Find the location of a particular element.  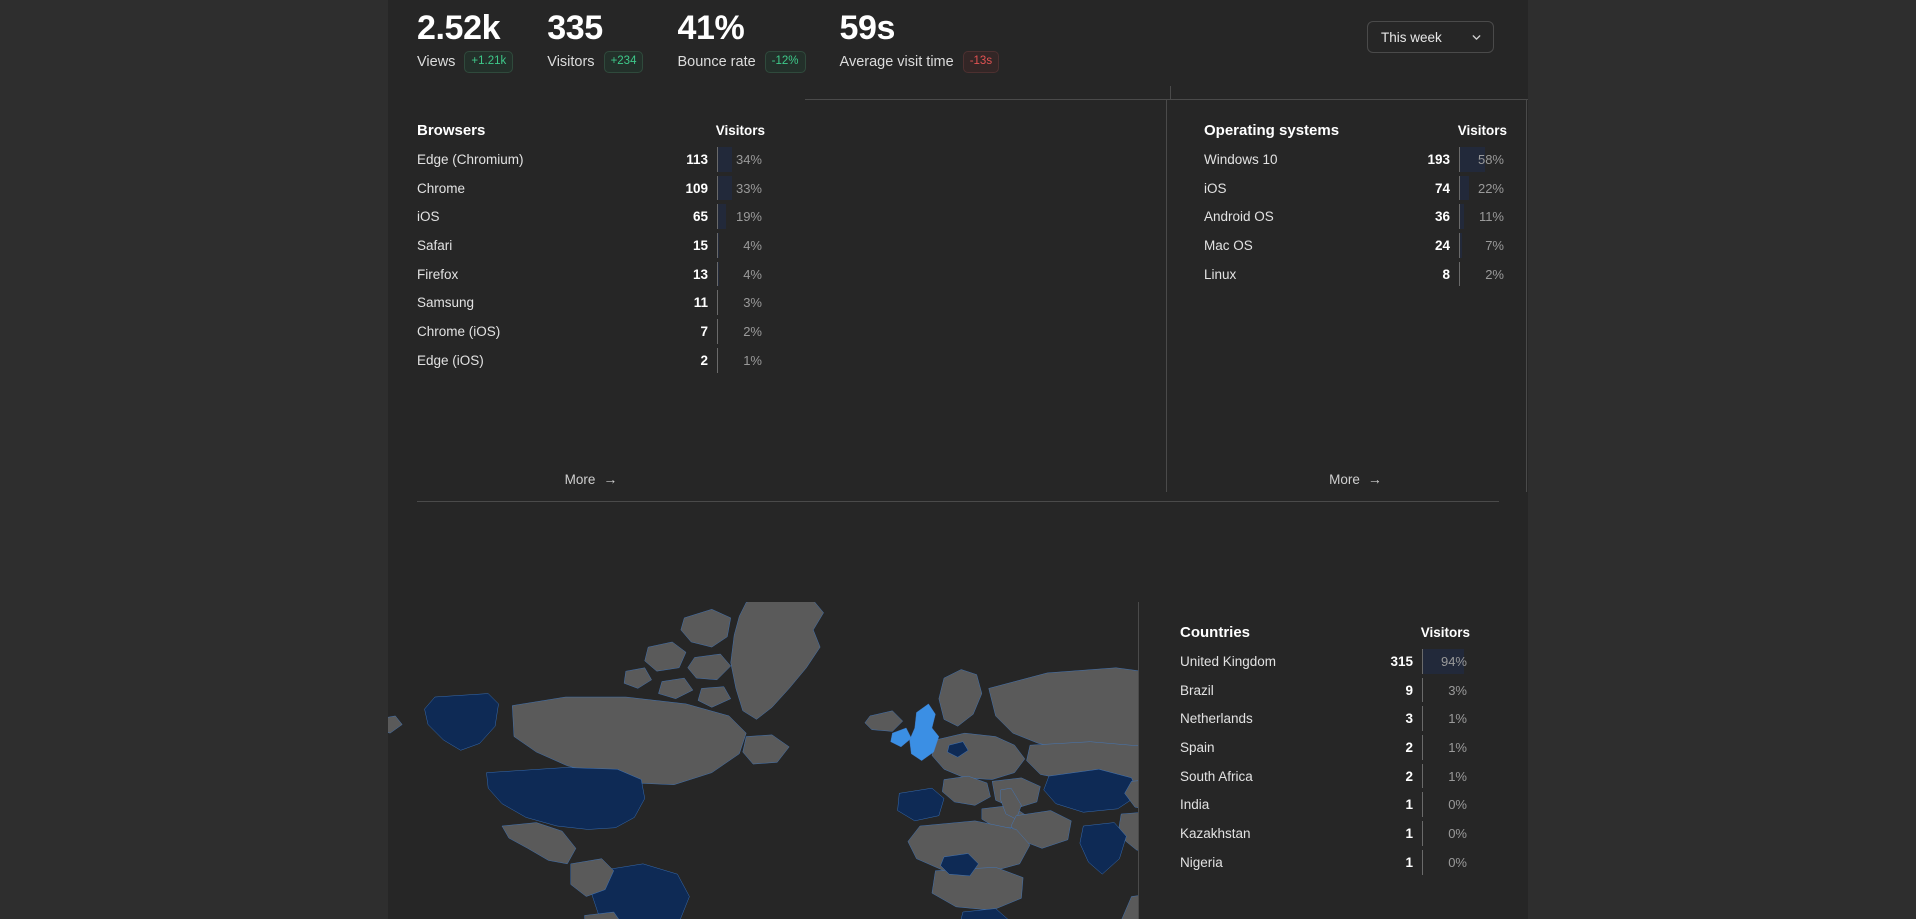

row-percent-label: 11% is located at coordinates (1491, 217).